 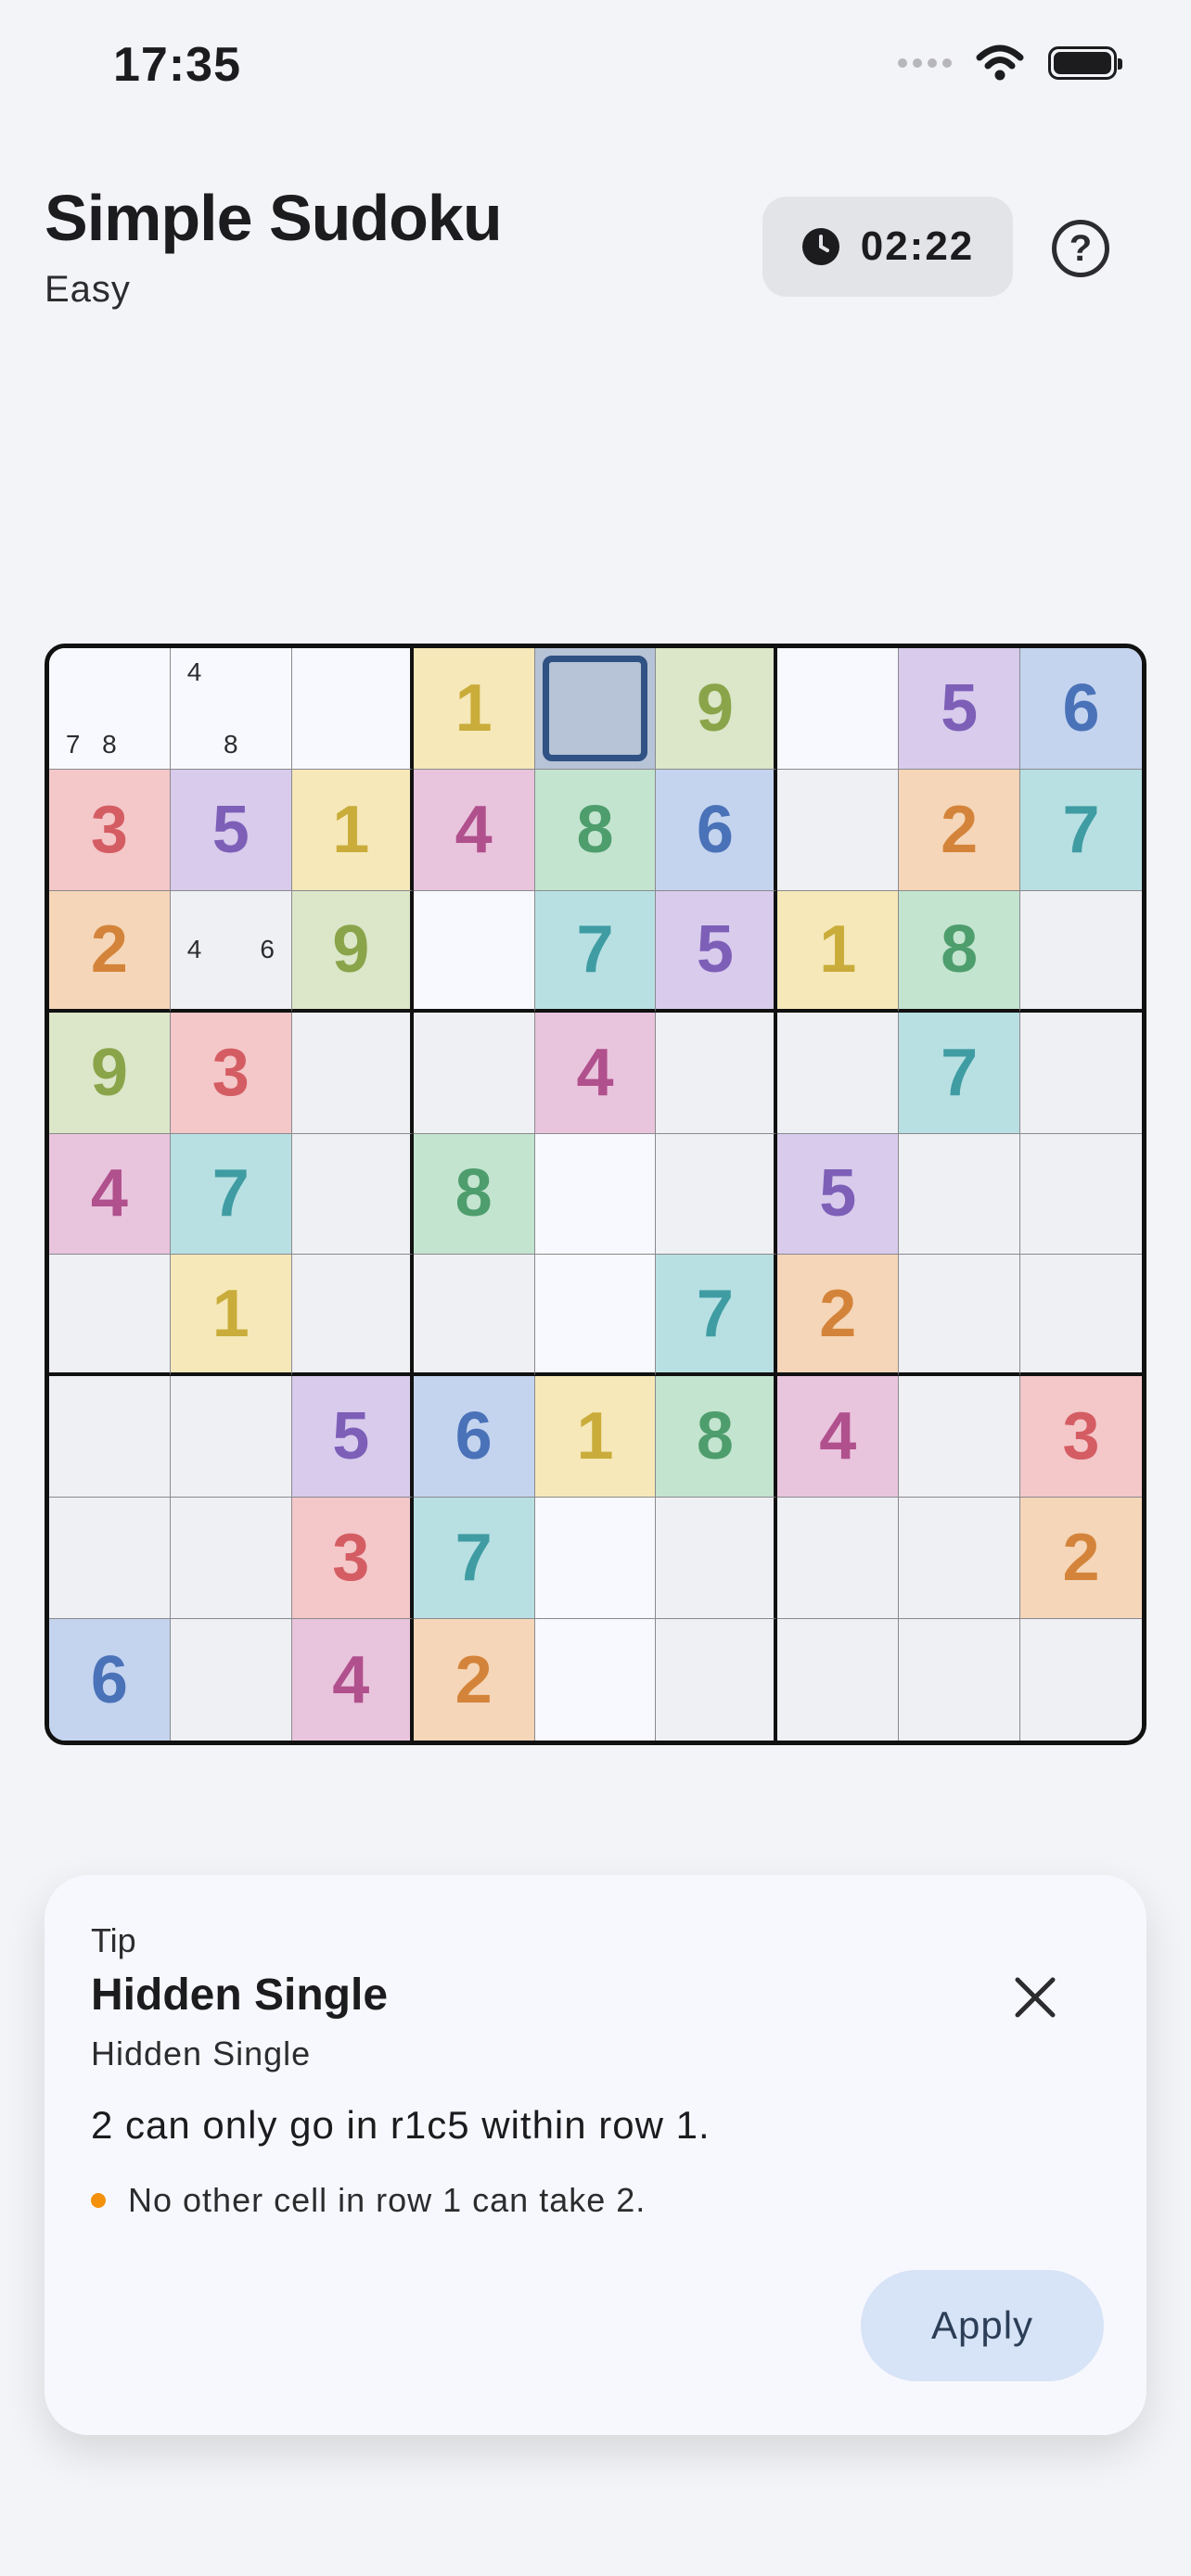 What do you see at coordinates (231, 709) in the screenshot?
I see `sudoku-cell: 48` at bounding box center [231, 709].